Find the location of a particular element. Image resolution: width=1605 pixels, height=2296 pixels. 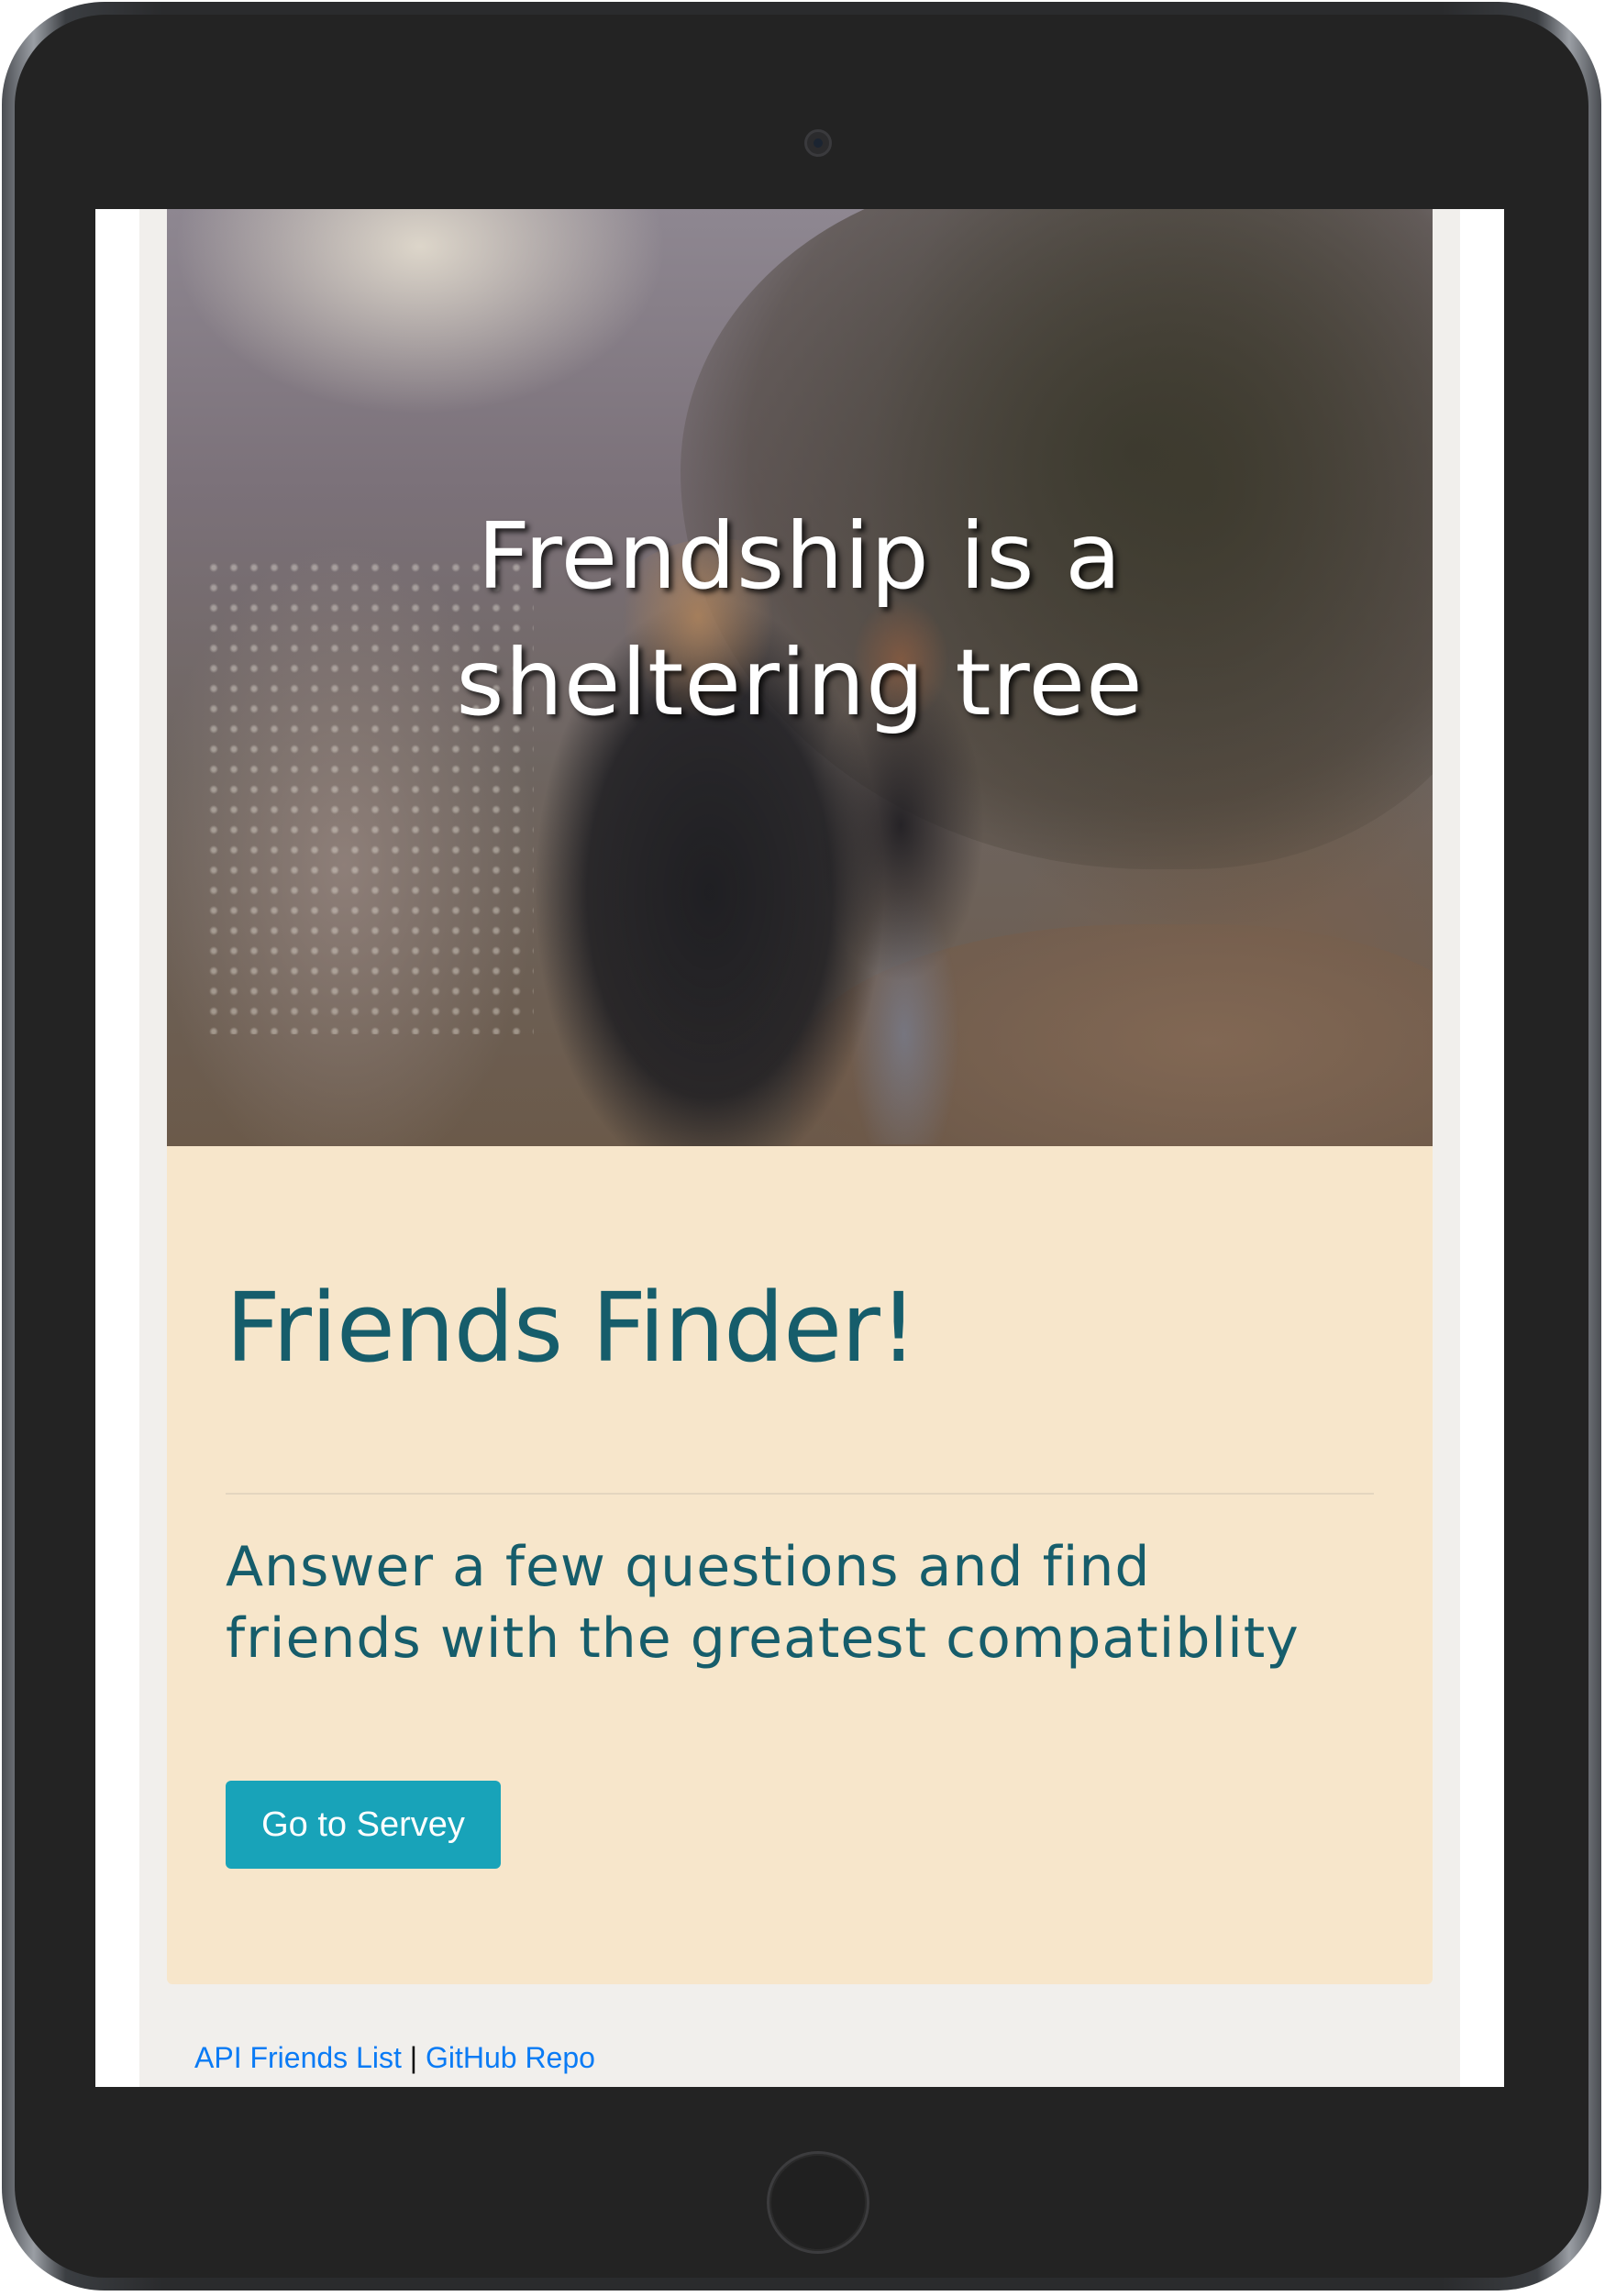

lead-text-line2: friends with the greatest compatiblity is located at coordinates (763, 1638).